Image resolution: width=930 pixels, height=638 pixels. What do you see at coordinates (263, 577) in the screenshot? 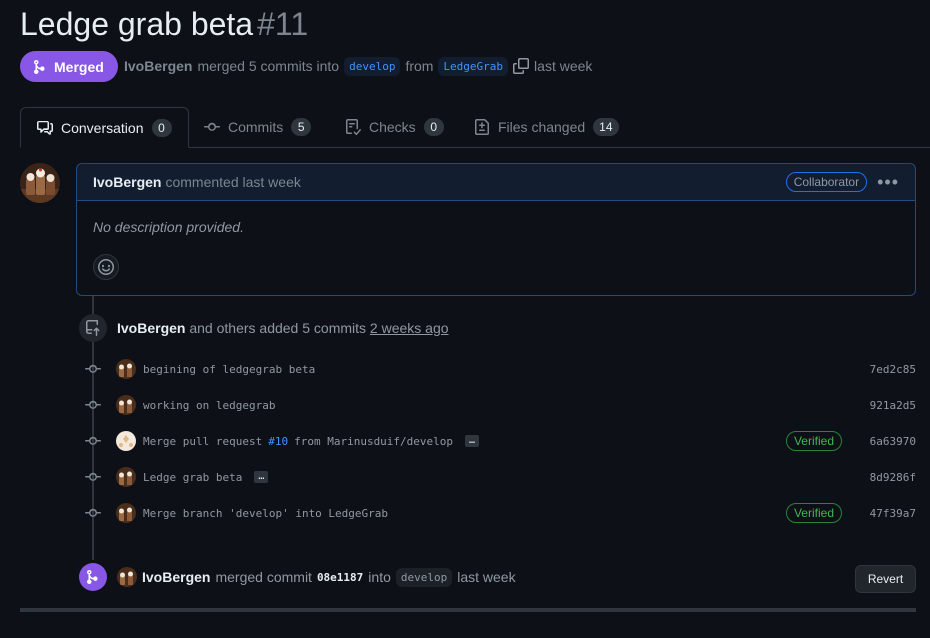
I see `merge-action: merged commit` at bounding box center [263, 577].